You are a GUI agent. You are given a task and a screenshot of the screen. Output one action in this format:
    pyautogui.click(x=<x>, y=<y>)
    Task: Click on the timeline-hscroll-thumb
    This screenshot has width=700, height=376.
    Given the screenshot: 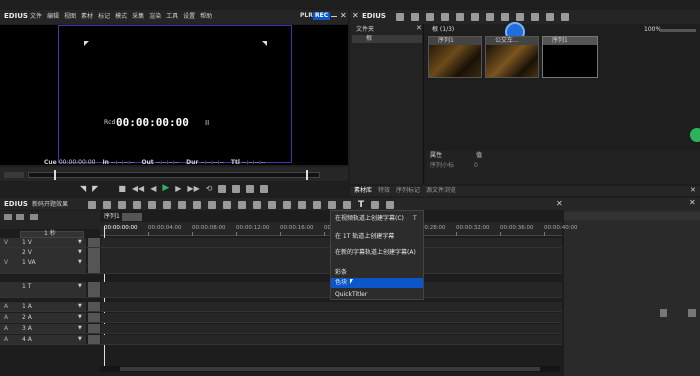 What is the action you would take?
    pyautogui.click(x=330, y=369)
    